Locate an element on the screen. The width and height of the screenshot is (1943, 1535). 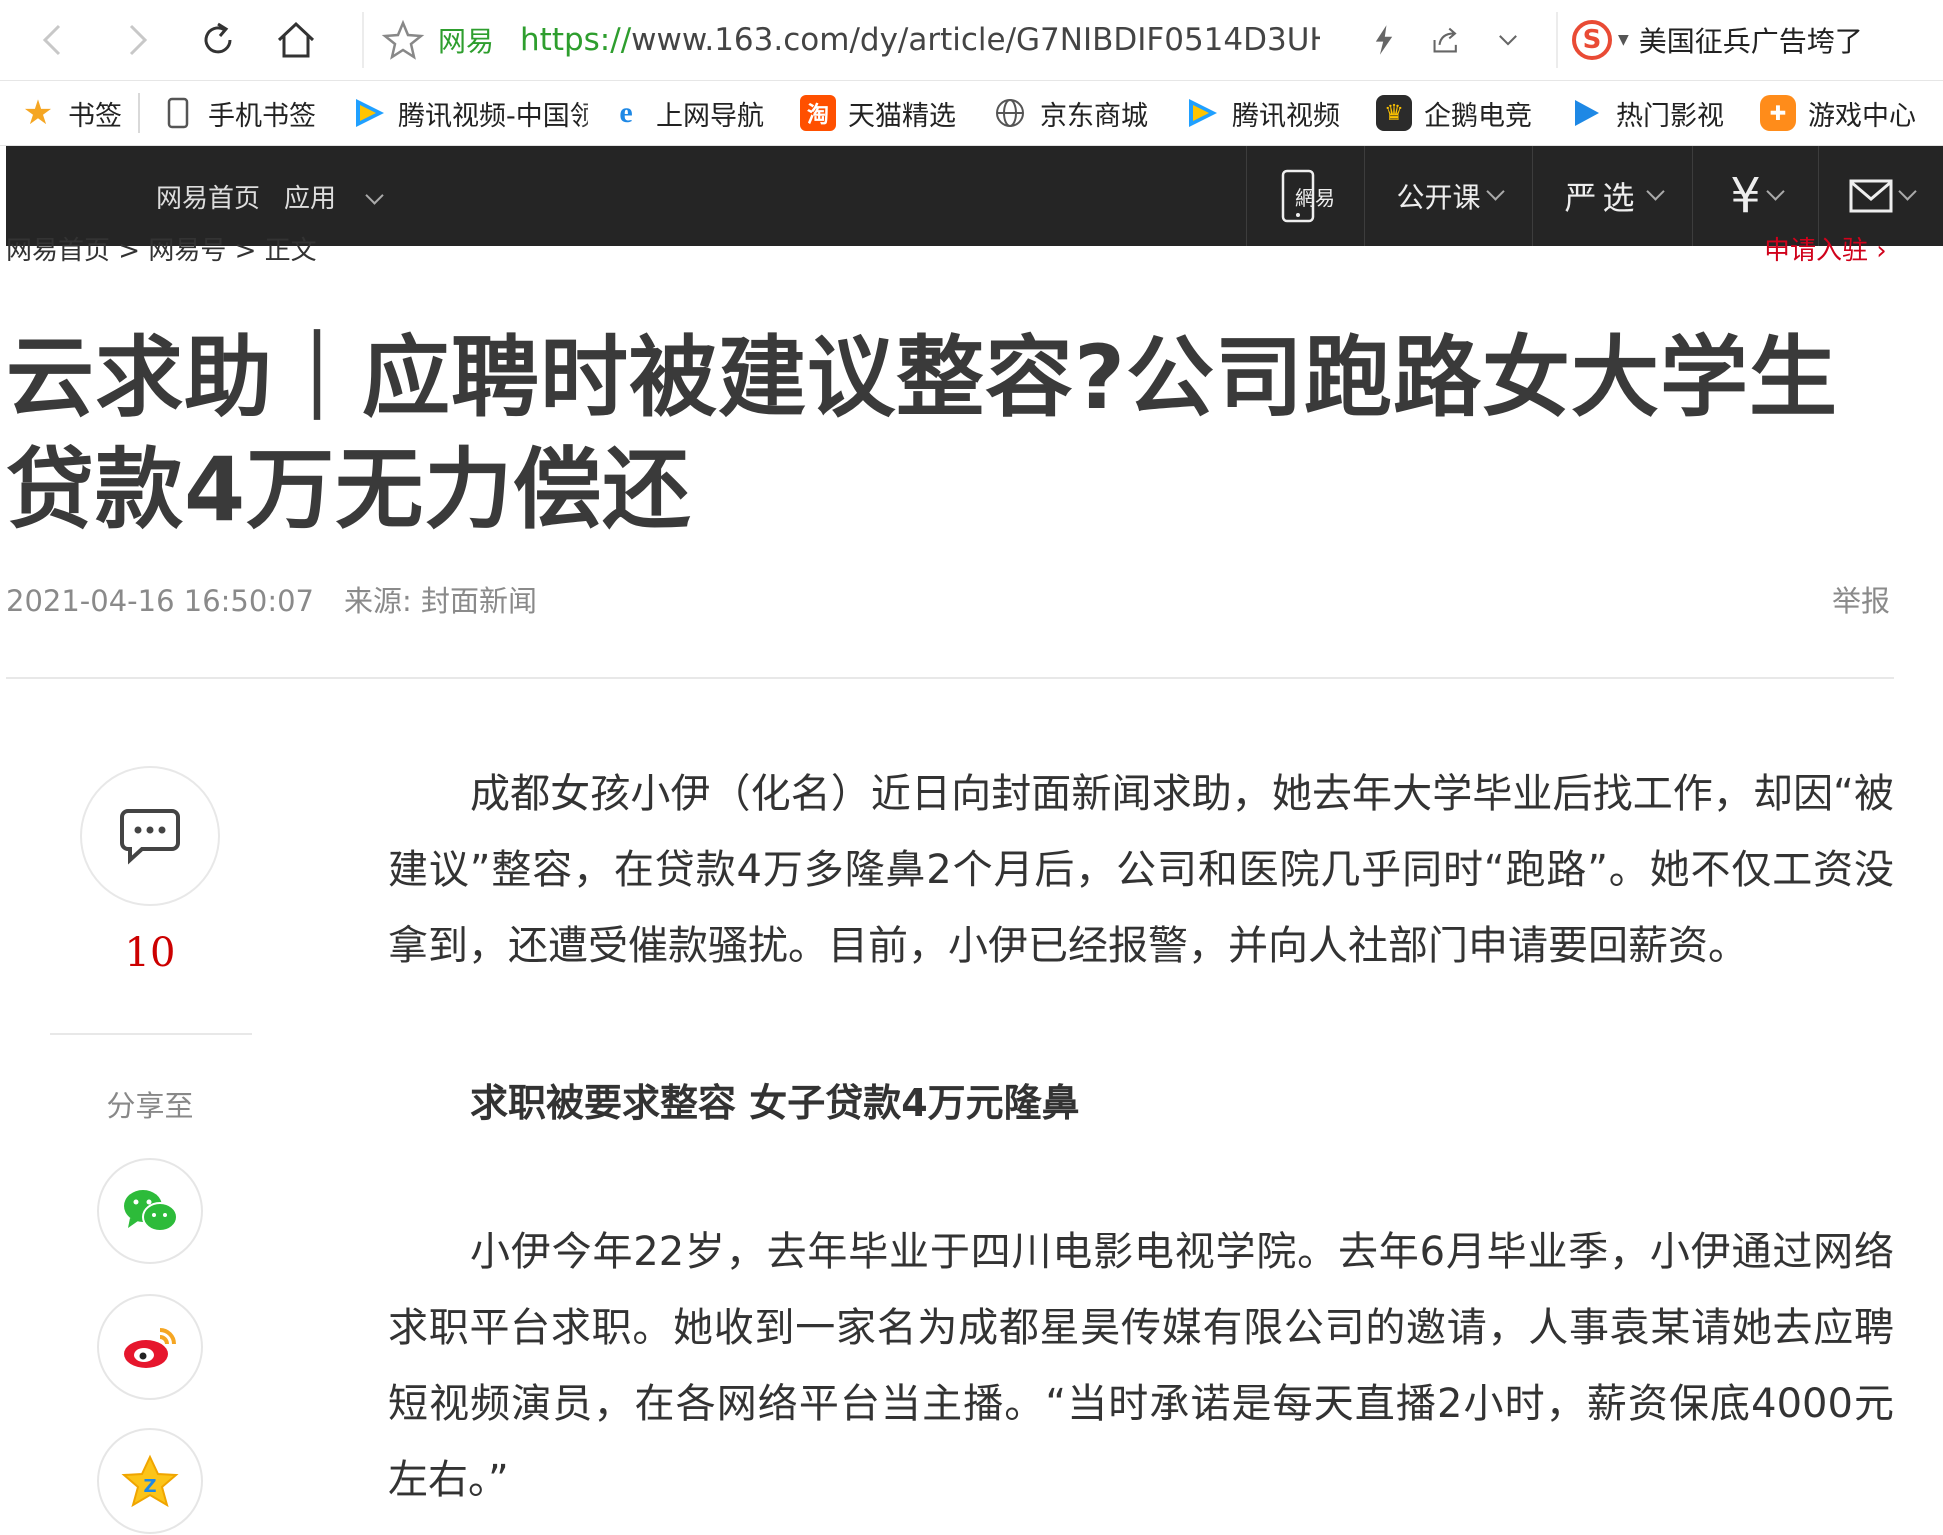
lightning-button is located at coordinates (1384, 40).